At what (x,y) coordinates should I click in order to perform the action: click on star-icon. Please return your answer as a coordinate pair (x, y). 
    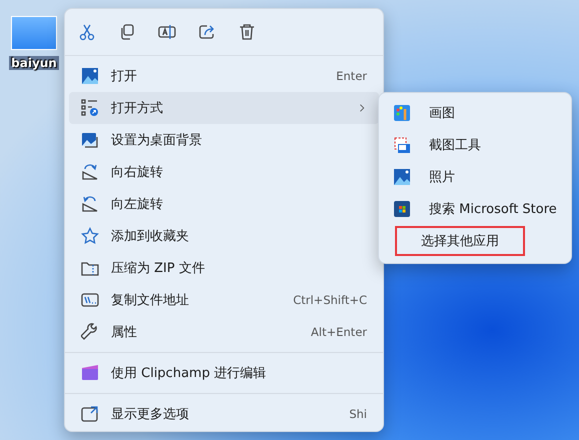
    Looking at the image, I should click on (90, 236).